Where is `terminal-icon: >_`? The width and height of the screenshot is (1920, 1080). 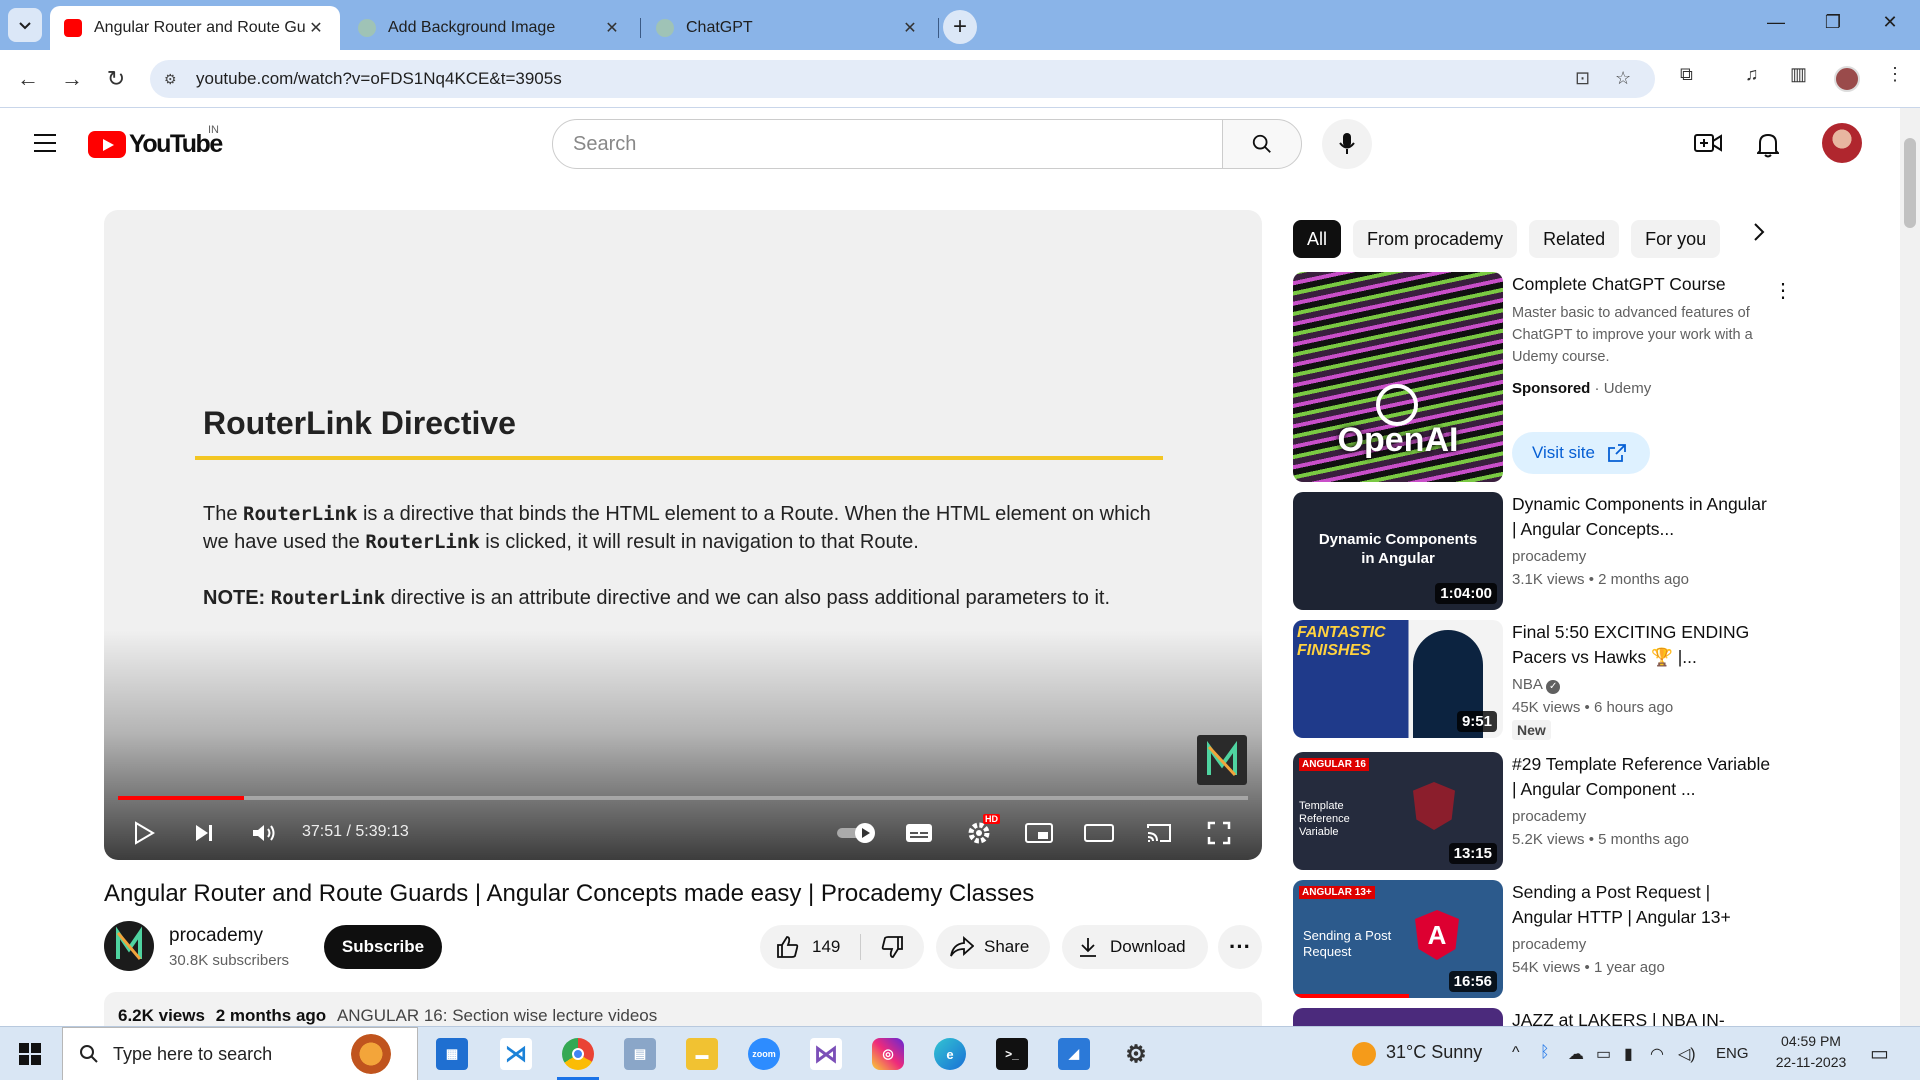 terminal-icon: >_ is located at coordinates (1012, 1054).